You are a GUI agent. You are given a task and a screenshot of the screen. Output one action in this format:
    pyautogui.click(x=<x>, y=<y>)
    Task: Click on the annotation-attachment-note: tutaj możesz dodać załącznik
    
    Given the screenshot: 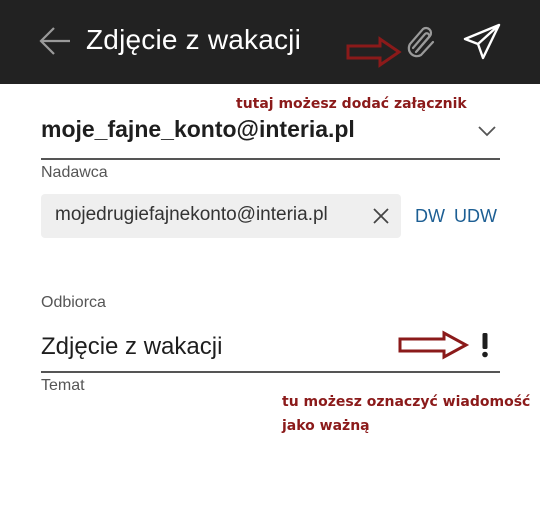 What is the action you would take?
    pyautogui.click(x=351, y=104)
    